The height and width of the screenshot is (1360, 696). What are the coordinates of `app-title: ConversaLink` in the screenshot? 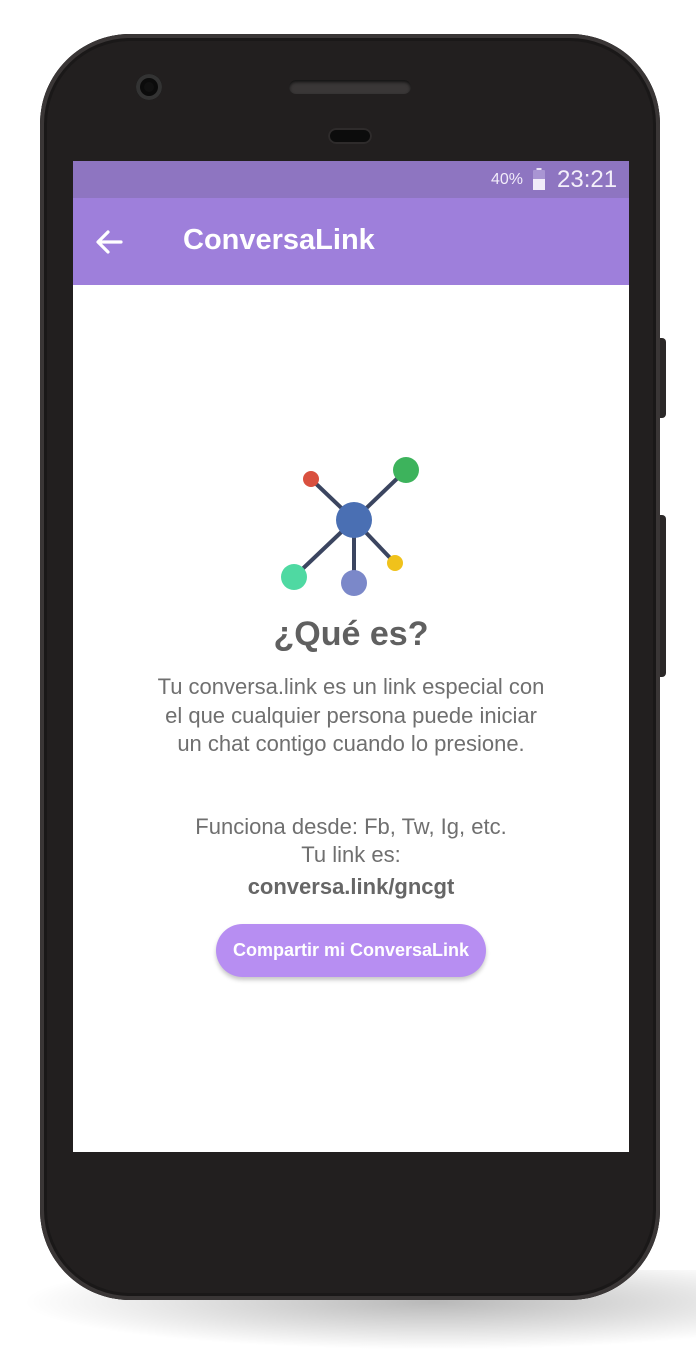 It's located at (279, 240).